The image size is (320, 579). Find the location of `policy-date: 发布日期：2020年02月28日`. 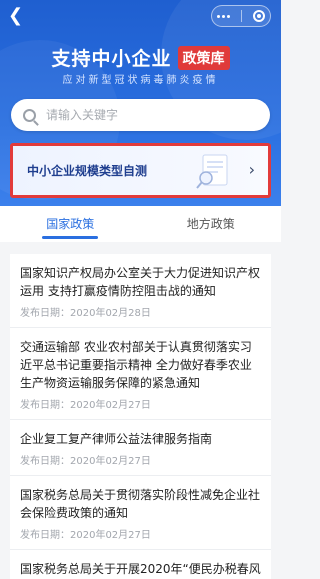

policy-date: 发布日期：2020年02月28日 is located at coordinates (85, 313).